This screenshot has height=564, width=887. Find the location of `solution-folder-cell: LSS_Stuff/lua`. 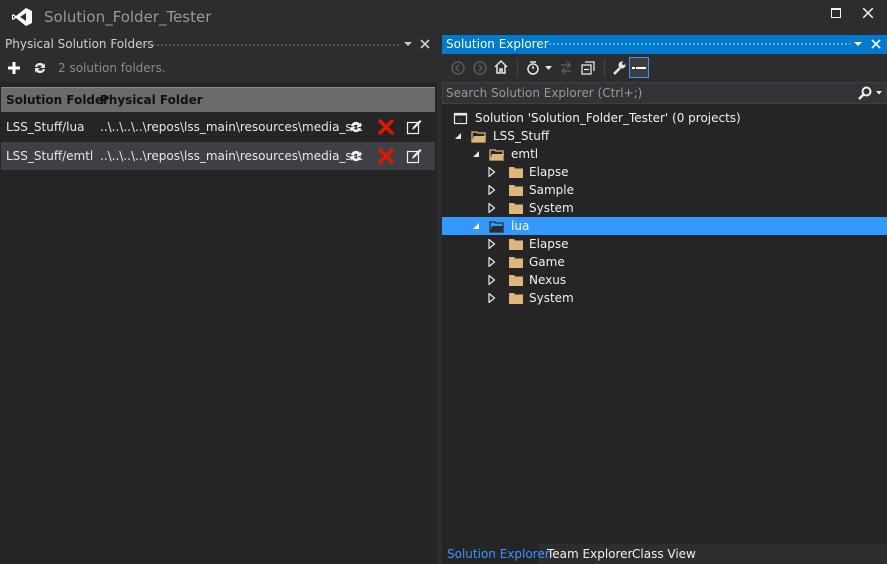

solution-folder-cell: LSS_Stuff/lua is located at coordinates (45, 127).